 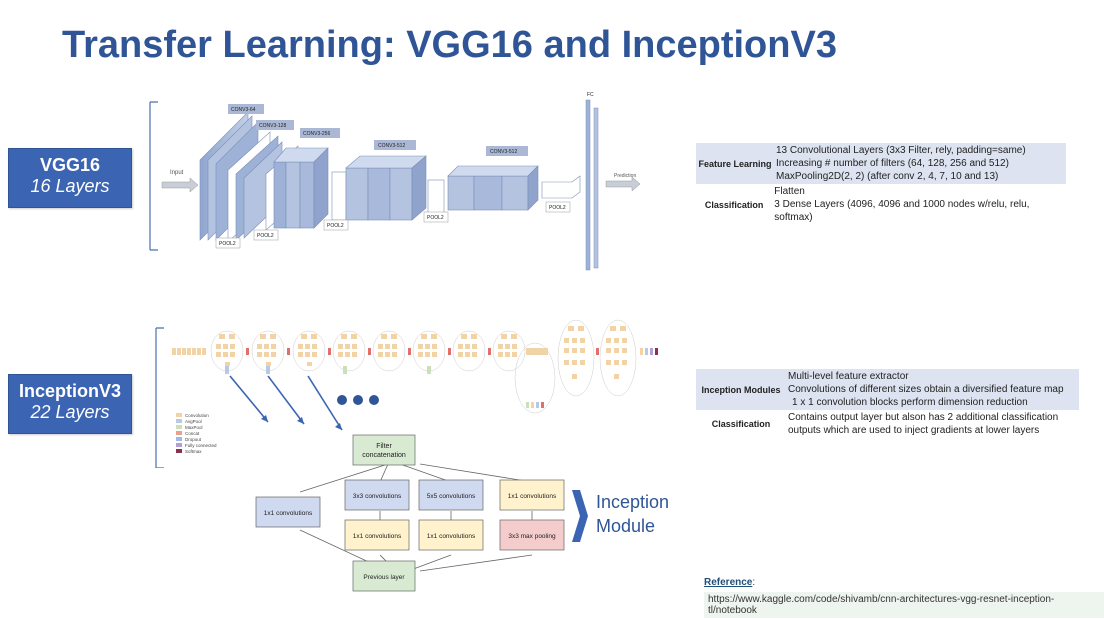 What do you see at coordinates (384, 446) in the screenshot?
I see `filter-concat-text: Filter` at bounding box center [384, 446].